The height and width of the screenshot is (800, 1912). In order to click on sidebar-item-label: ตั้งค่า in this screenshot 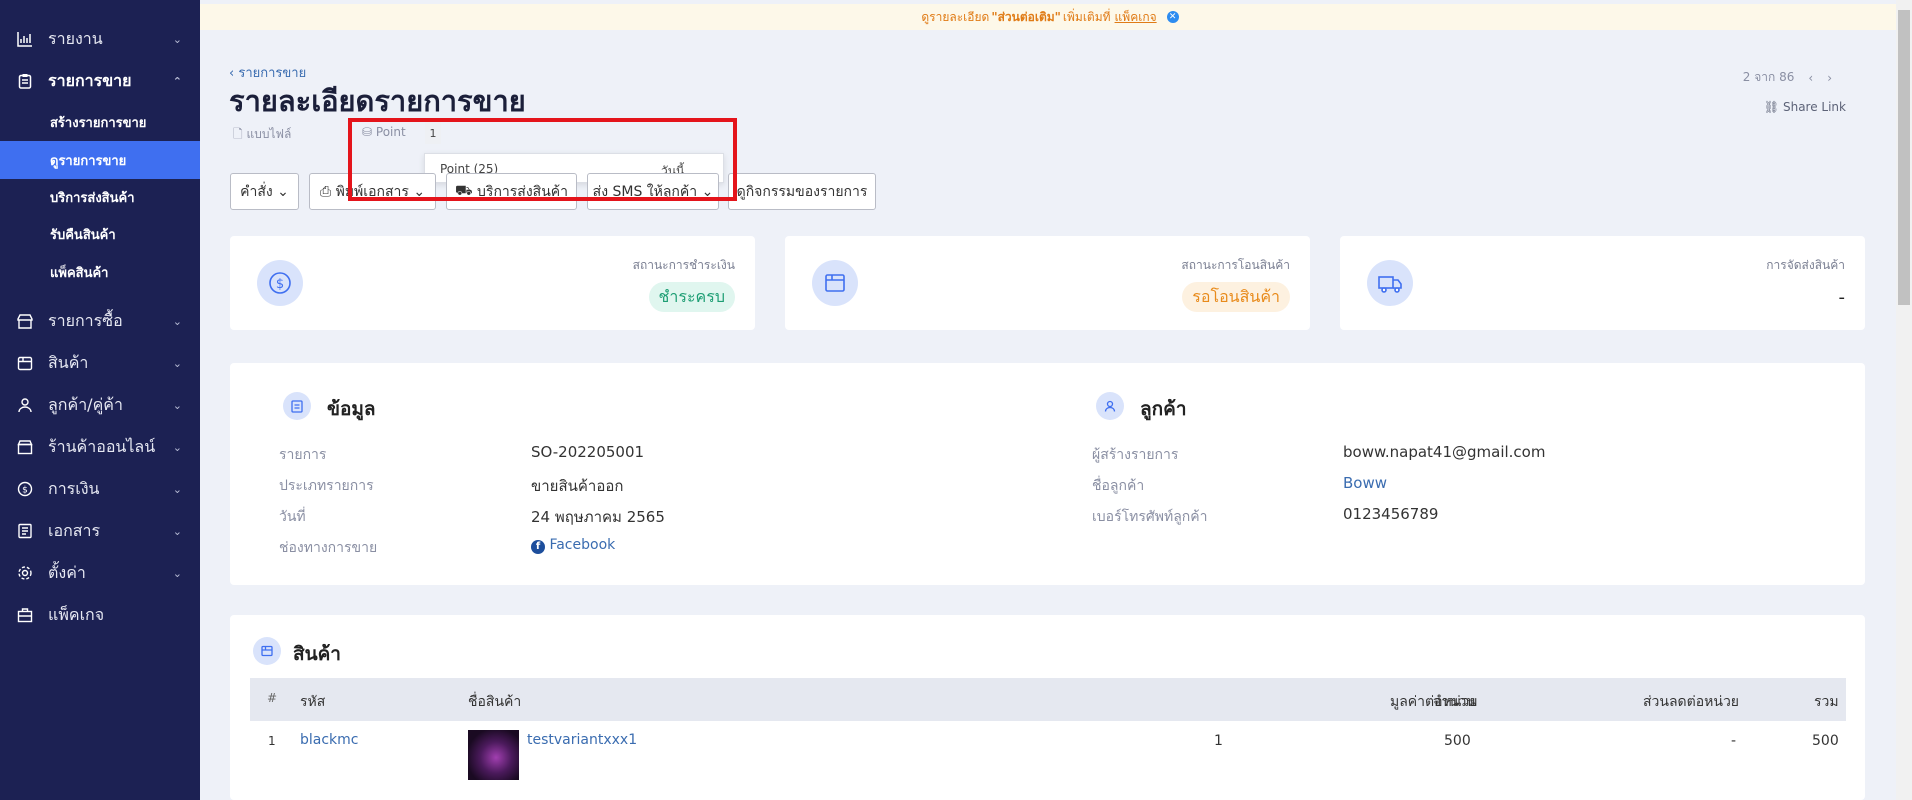, I will do `click(67, 572)`.